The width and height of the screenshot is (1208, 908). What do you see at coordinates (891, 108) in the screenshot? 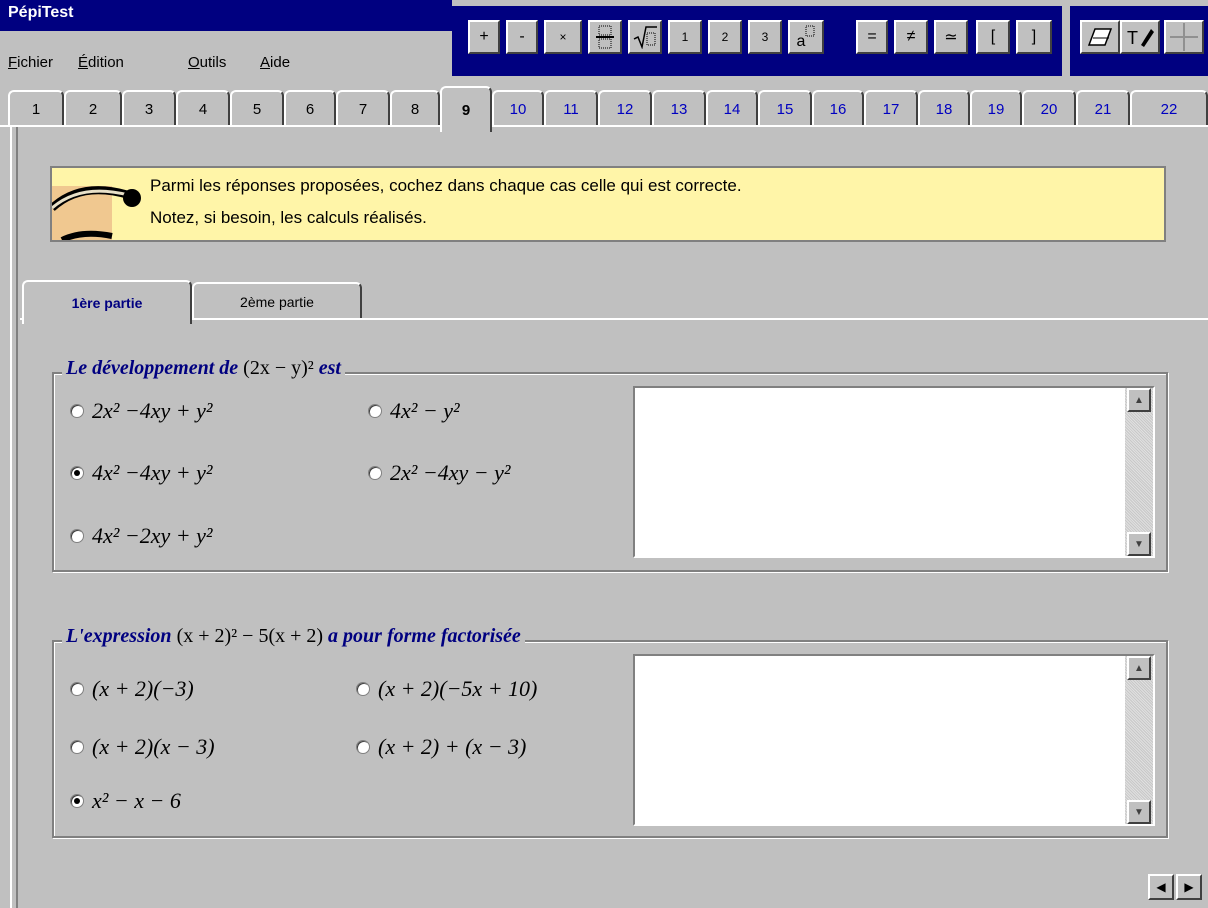
I see `tab-17: 17` at bounding box center [891, 108].